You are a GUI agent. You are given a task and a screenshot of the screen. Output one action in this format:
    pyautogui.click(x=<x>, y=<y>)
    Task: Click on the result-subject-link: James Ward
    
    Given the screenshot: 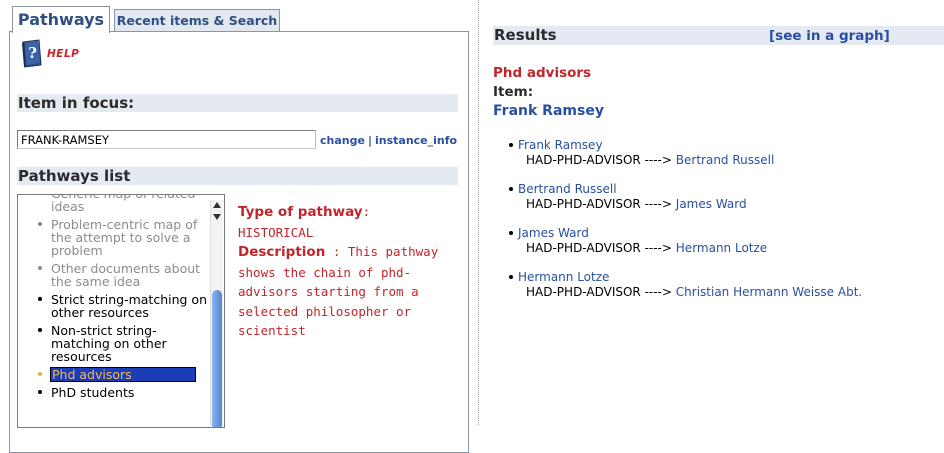 What is the action you would take?
    pyautogui.click(x=553, y=233)
    